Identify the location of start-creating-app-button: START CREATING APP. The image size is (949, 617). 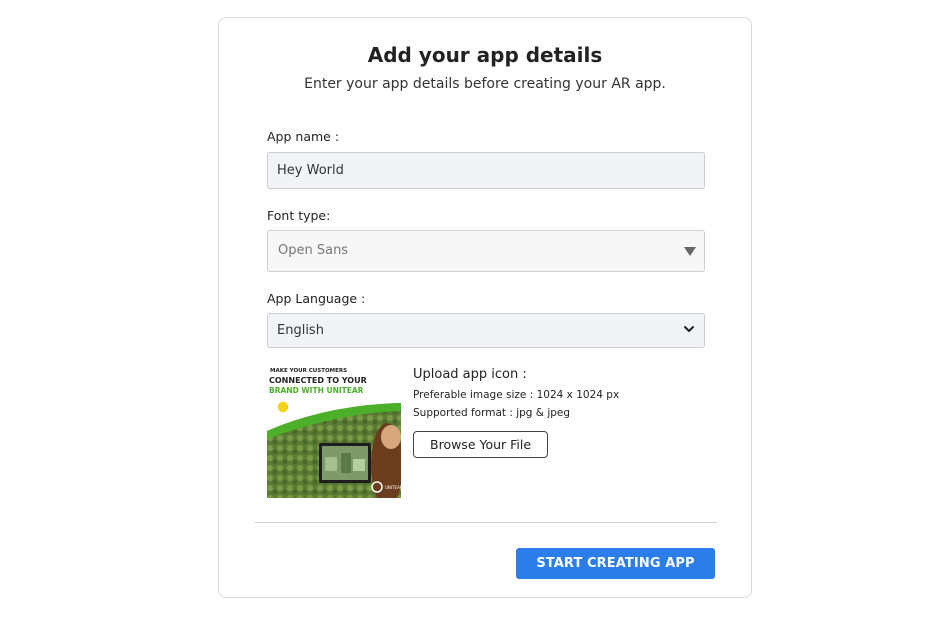
(615, 563).